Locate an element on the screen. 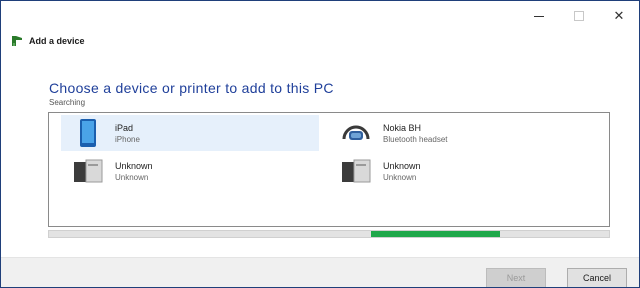 The image size is (640, 288). minimize-icon is located at coordinates (539, 16).